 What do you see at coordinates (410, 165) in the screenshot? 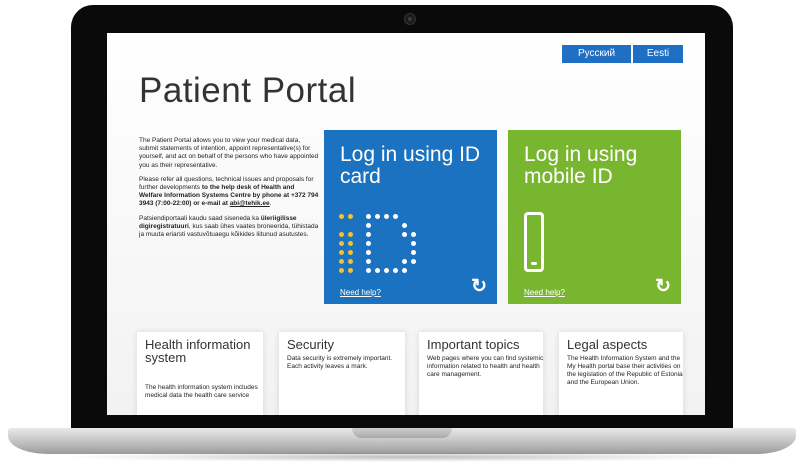
I see `login-id-card-title: Log in using ID card` at bounding box center [410, 165].